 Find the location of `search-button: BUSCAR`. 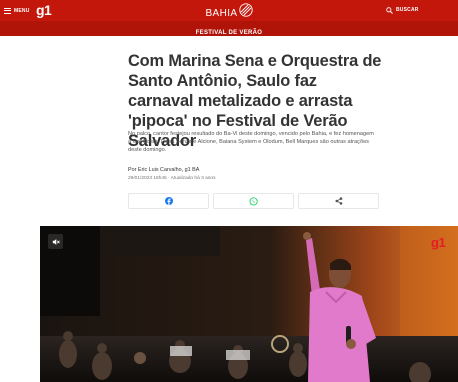

search-button: BUSCAR is located at coordinates (418, 10).